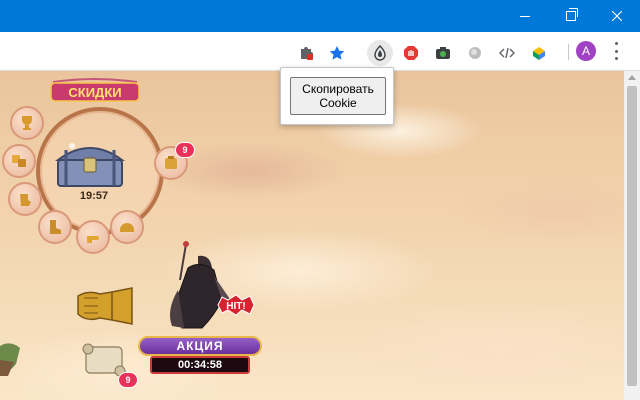 Image resolution: width=640 pixels, height=400 pixels. What do you see at coordinates (93, 239) in the screenshot?
I see `hand-icon` at bounding box center [93, 239].